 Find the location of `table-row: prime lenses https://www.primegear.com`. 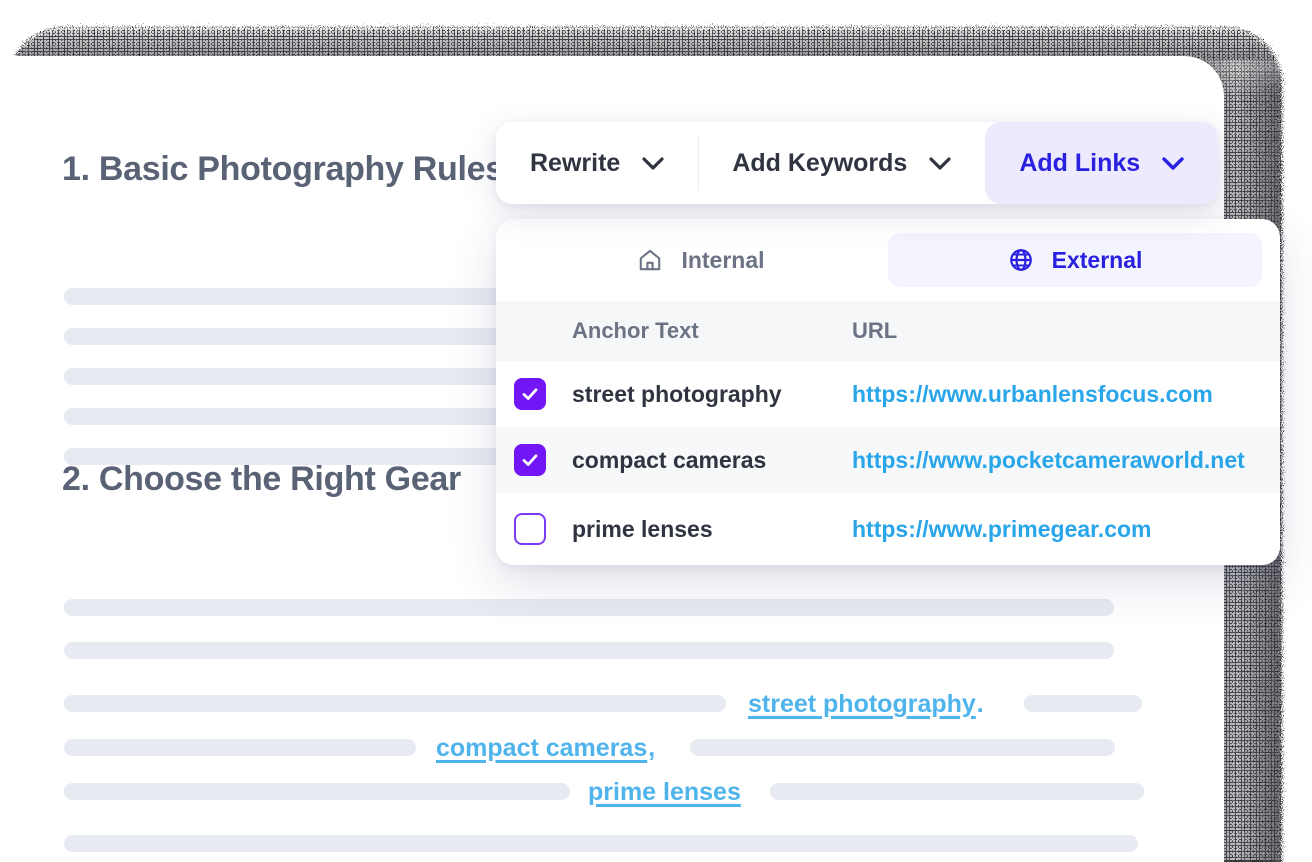

table-row: prime lenses https://www.primegear.com is located at coordinates (888, 529).